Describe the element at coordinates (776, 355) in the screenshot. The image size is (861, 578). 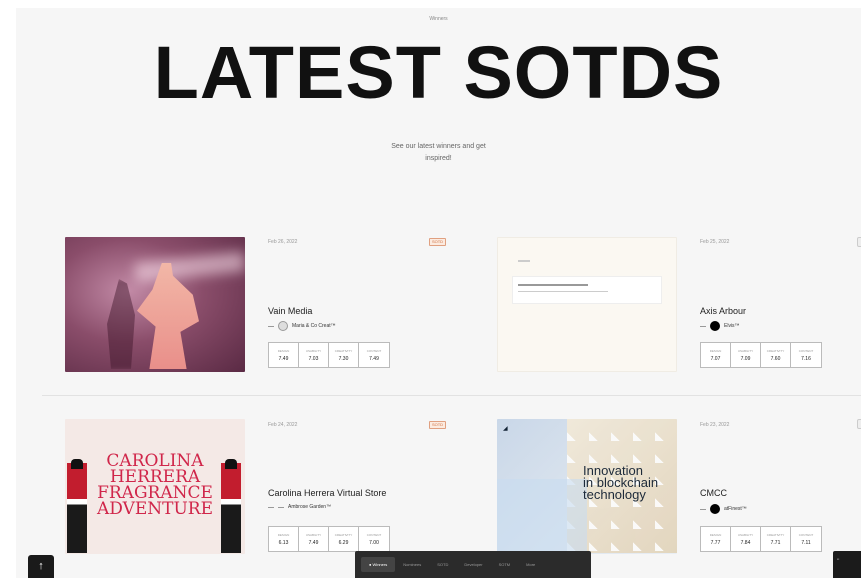
I see `score-creativity: Creativity 7.60` at that location.